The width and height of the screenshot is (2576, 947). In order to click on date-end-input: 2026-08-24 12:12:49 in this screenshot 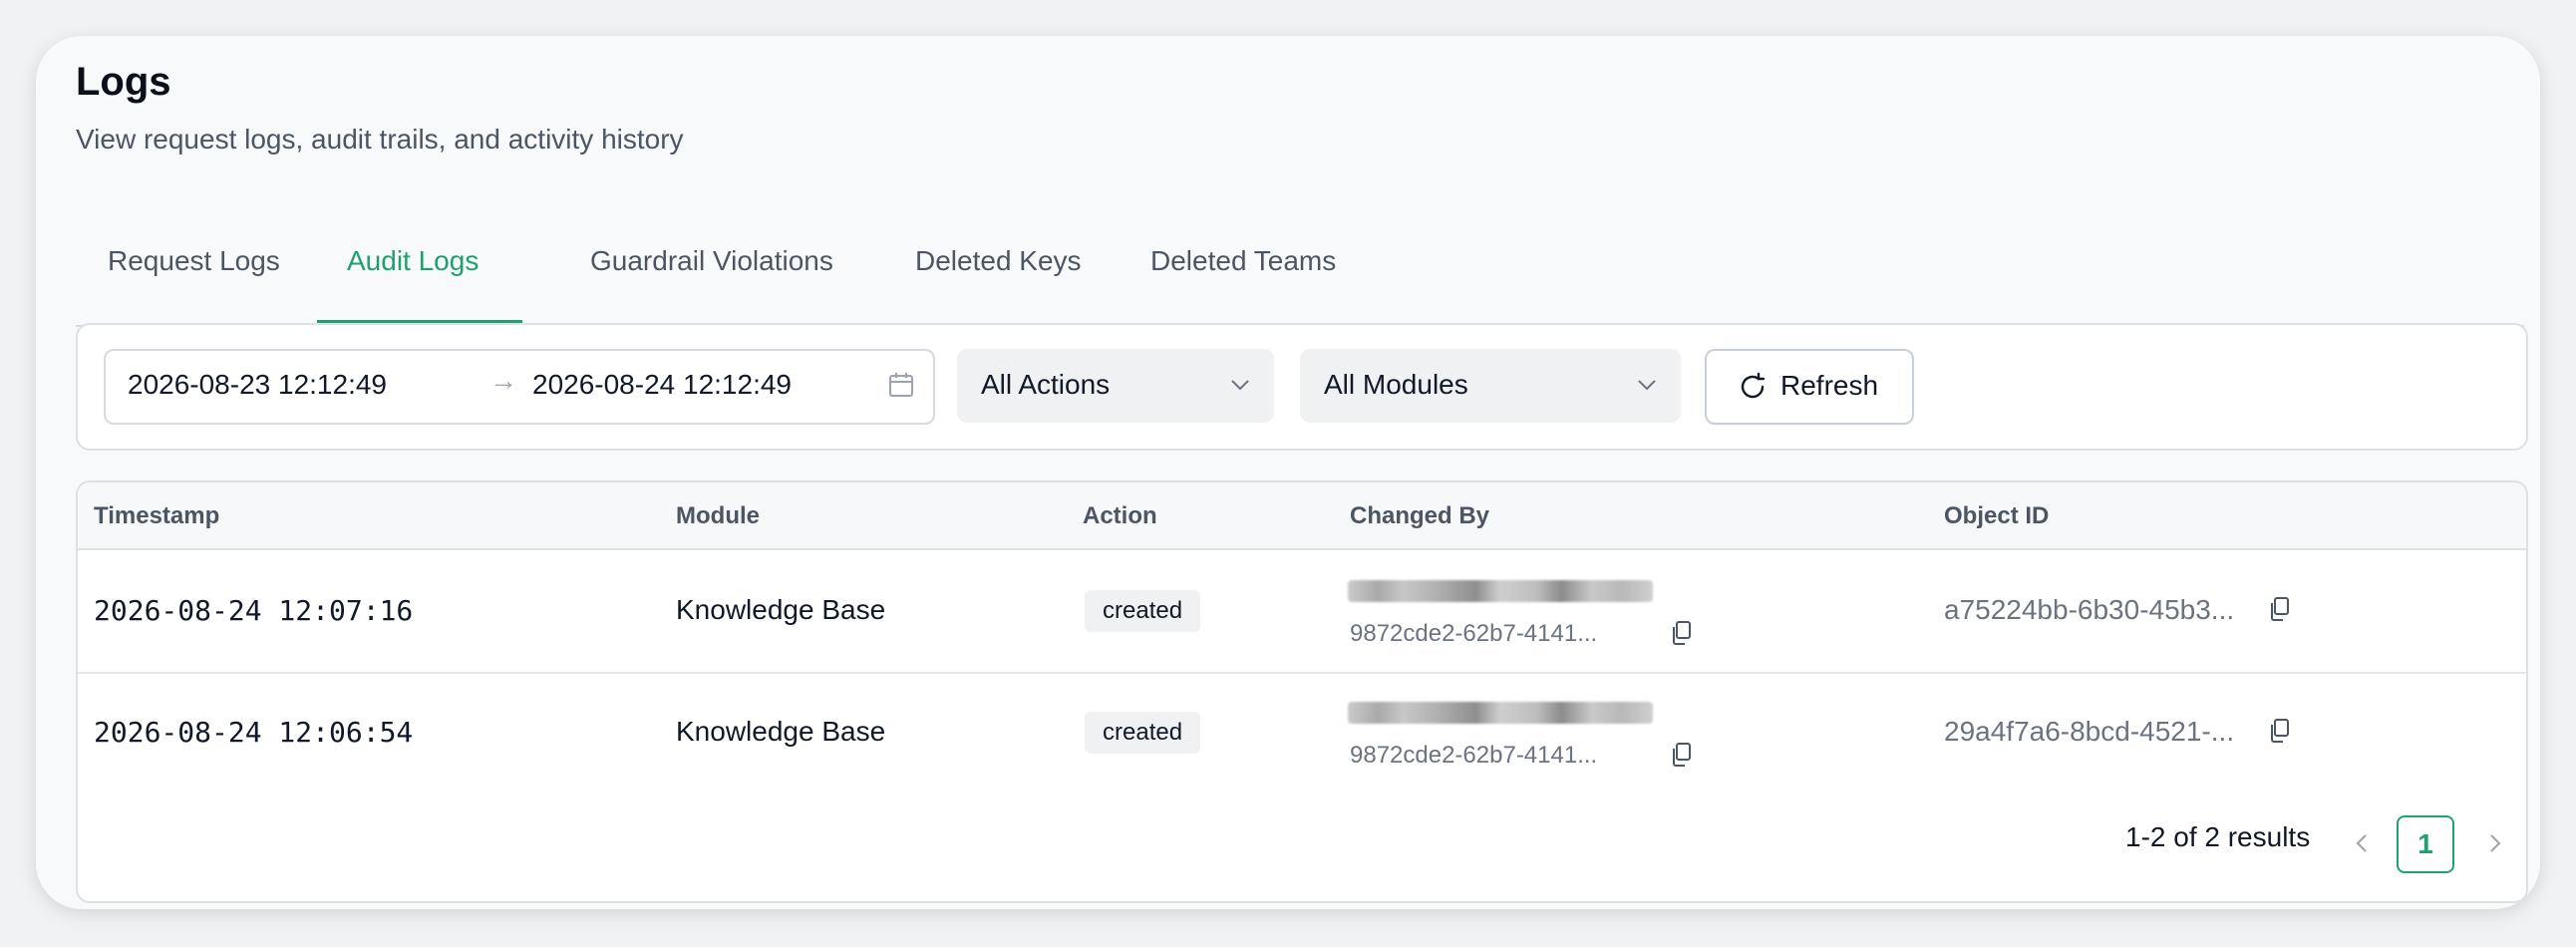, I will do `click(662, 385)`.